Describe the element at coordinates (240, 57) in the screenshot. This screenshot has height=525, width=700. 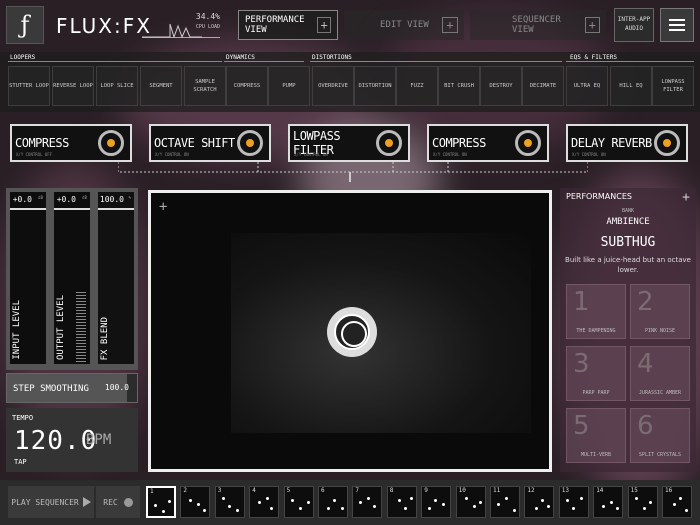
I see `category-dynamics: DYNAMICS` at that location.